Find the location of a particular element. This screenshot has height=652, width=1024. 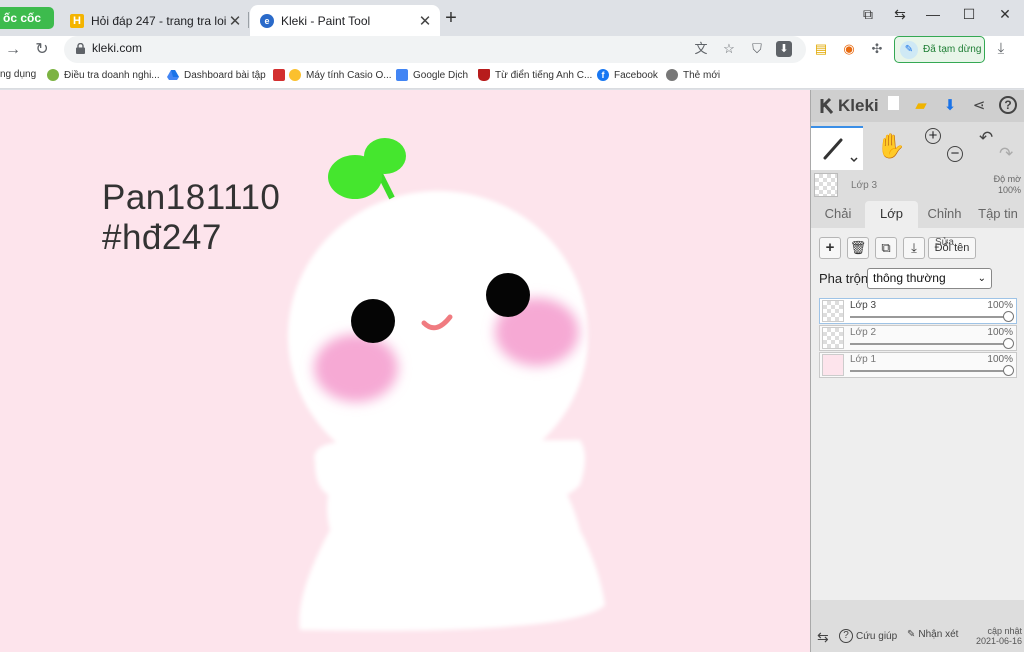

panel-tabs: Chải Lớp Chỉnh Tập tin is located at coordinates (917, 214).